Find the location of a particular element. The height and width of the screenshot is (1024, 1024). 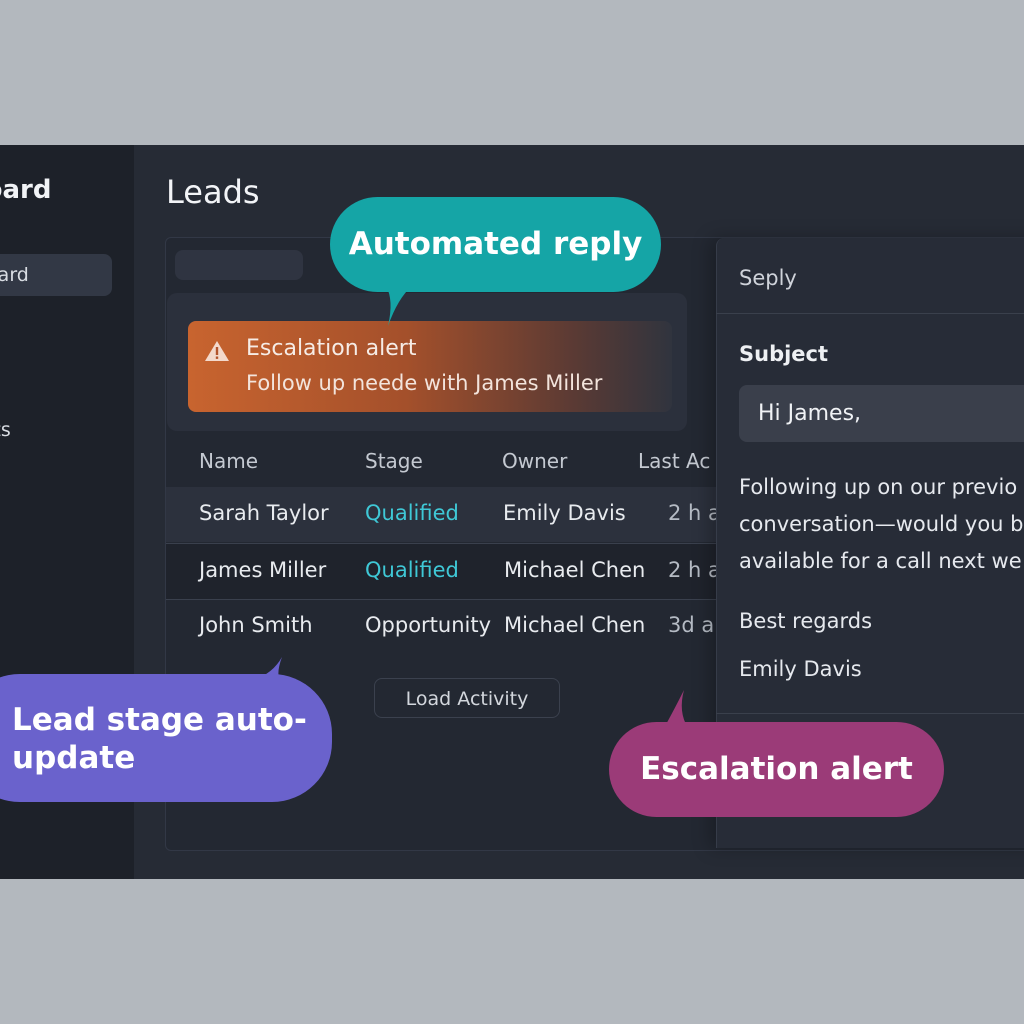

column-header-name: Name is located at coordinates (228, 461).